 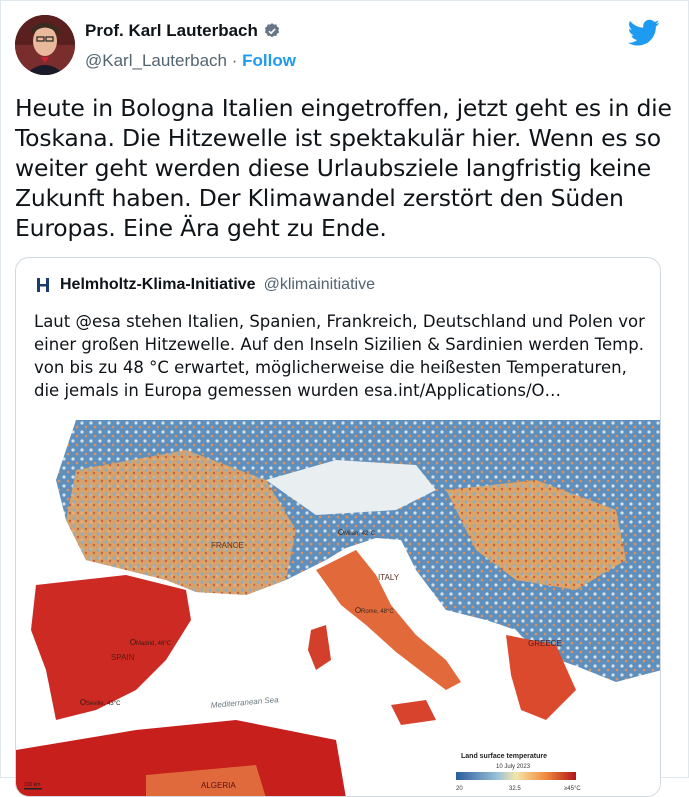 What do you see at coordinates (319, 285) in the screenshot?
I see `quoted-author-handle: @klimainitiative` at bounding box center [319, 285].